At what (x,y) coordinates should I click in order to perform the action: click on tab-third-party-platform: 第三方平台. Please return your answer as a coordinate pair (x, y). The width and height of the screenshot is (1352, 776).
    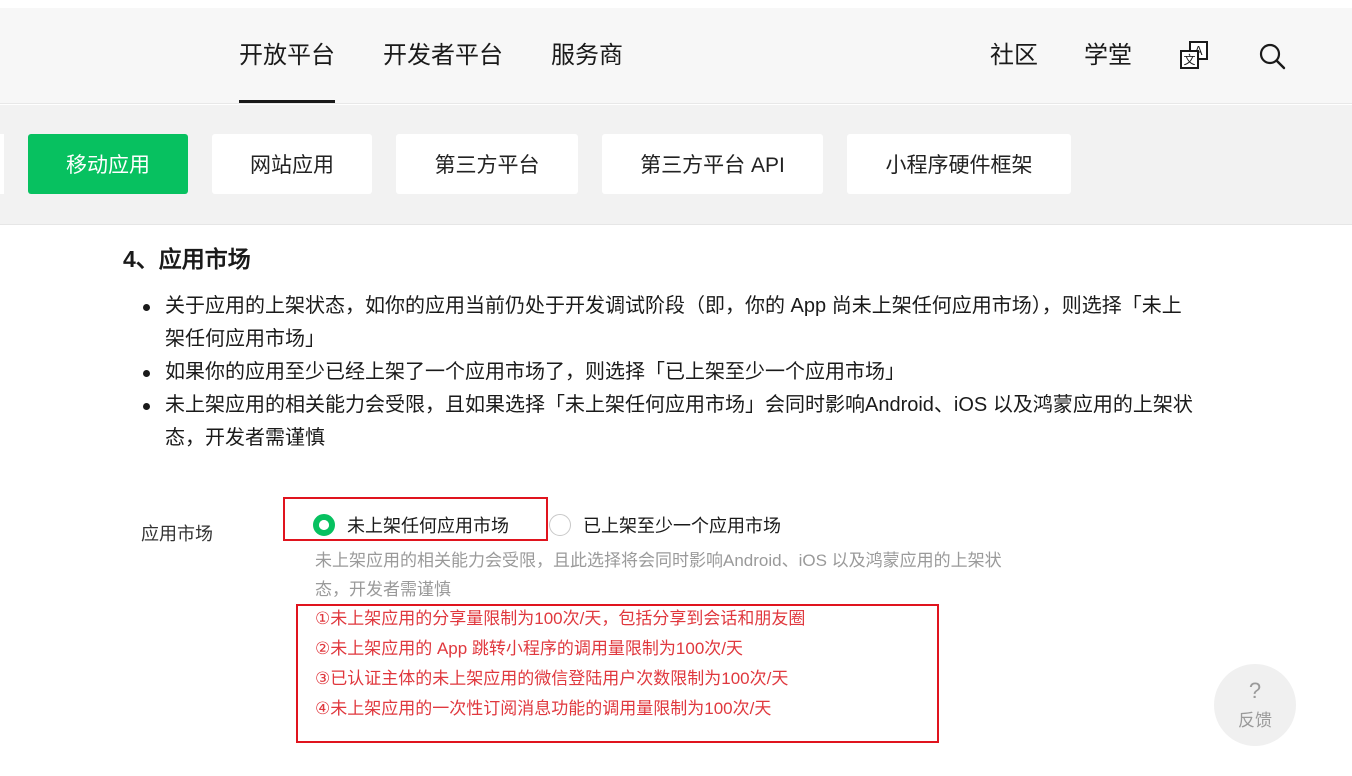
    Looking at the image, I should click on (487, 164).